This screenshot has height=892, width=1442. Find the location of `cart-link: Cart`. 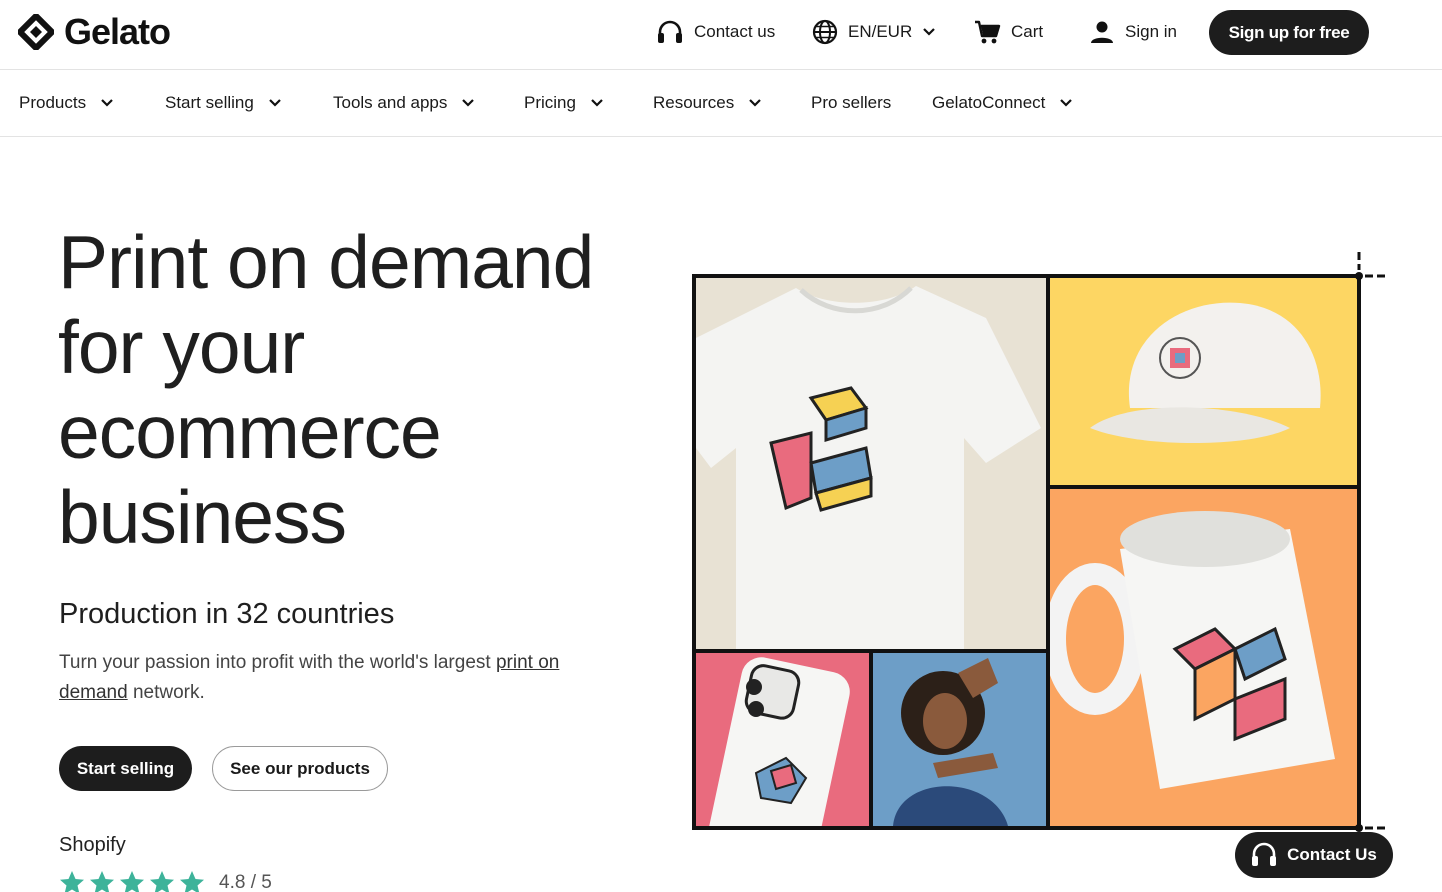

cart-link: Cart is located at coordinates (1008, 32).